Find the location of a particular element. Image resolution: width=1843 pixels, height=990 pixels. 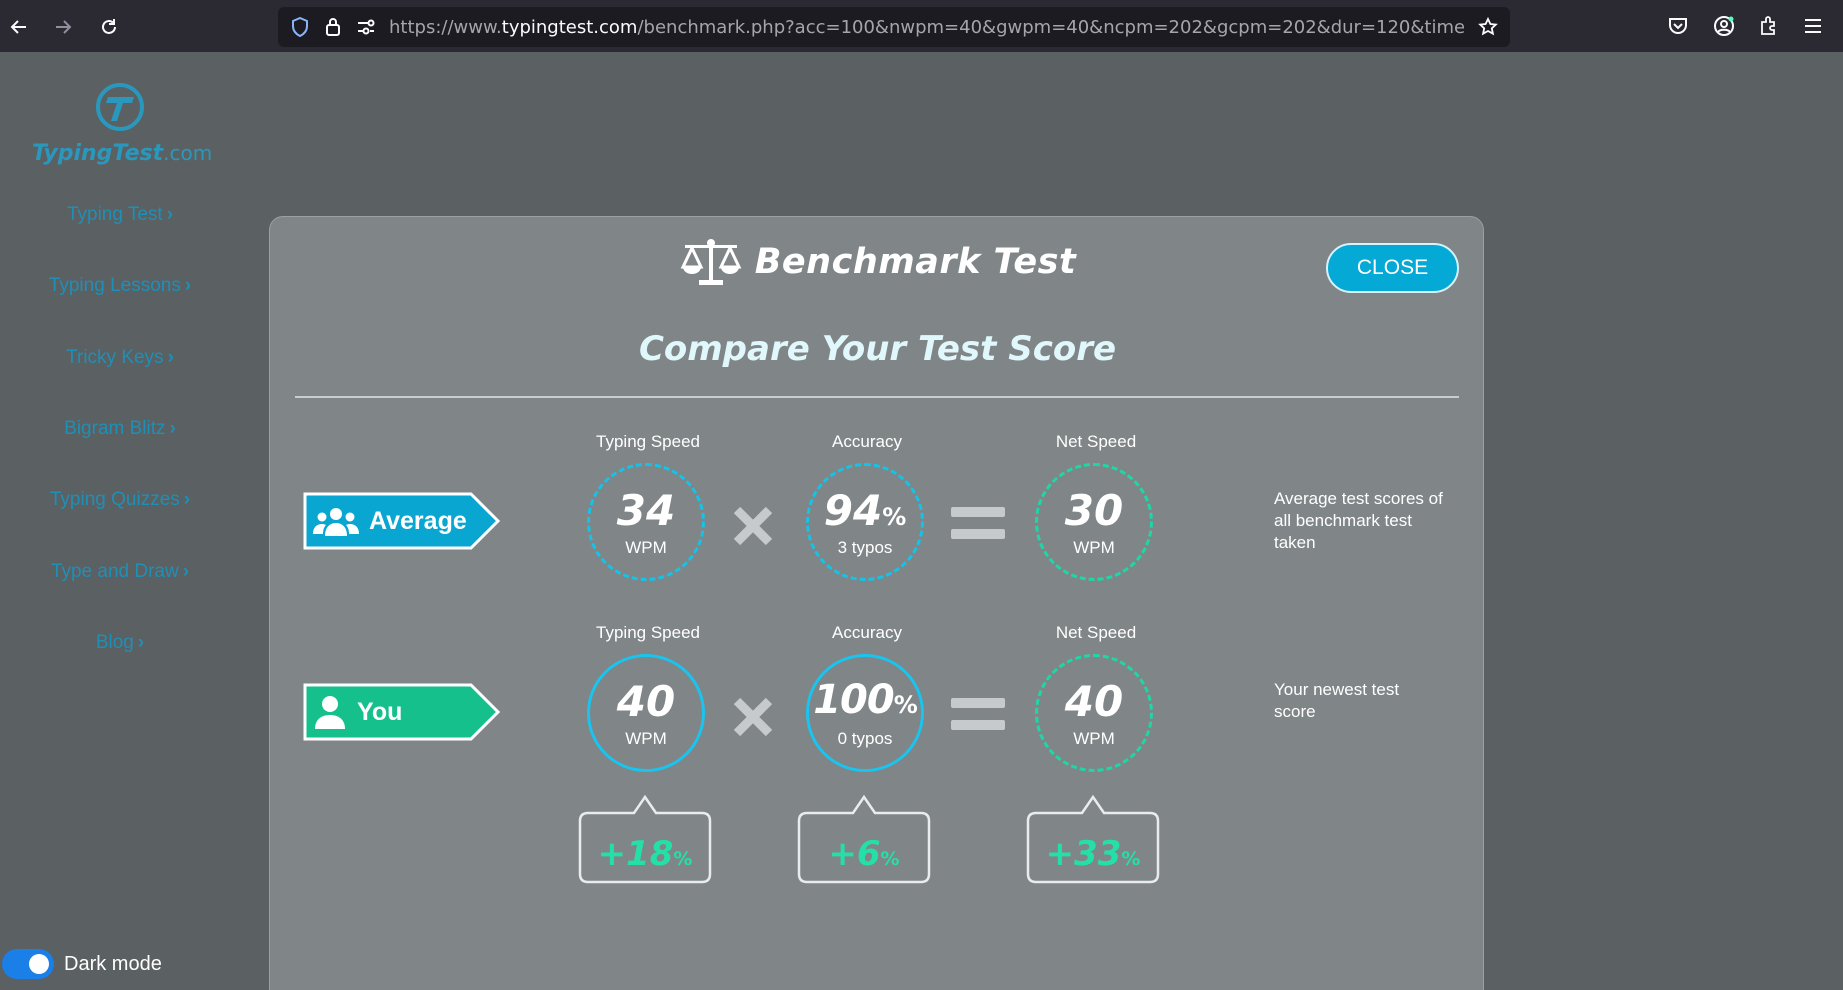

speed-delta-value: +18 is located at coordinates (635, 854).